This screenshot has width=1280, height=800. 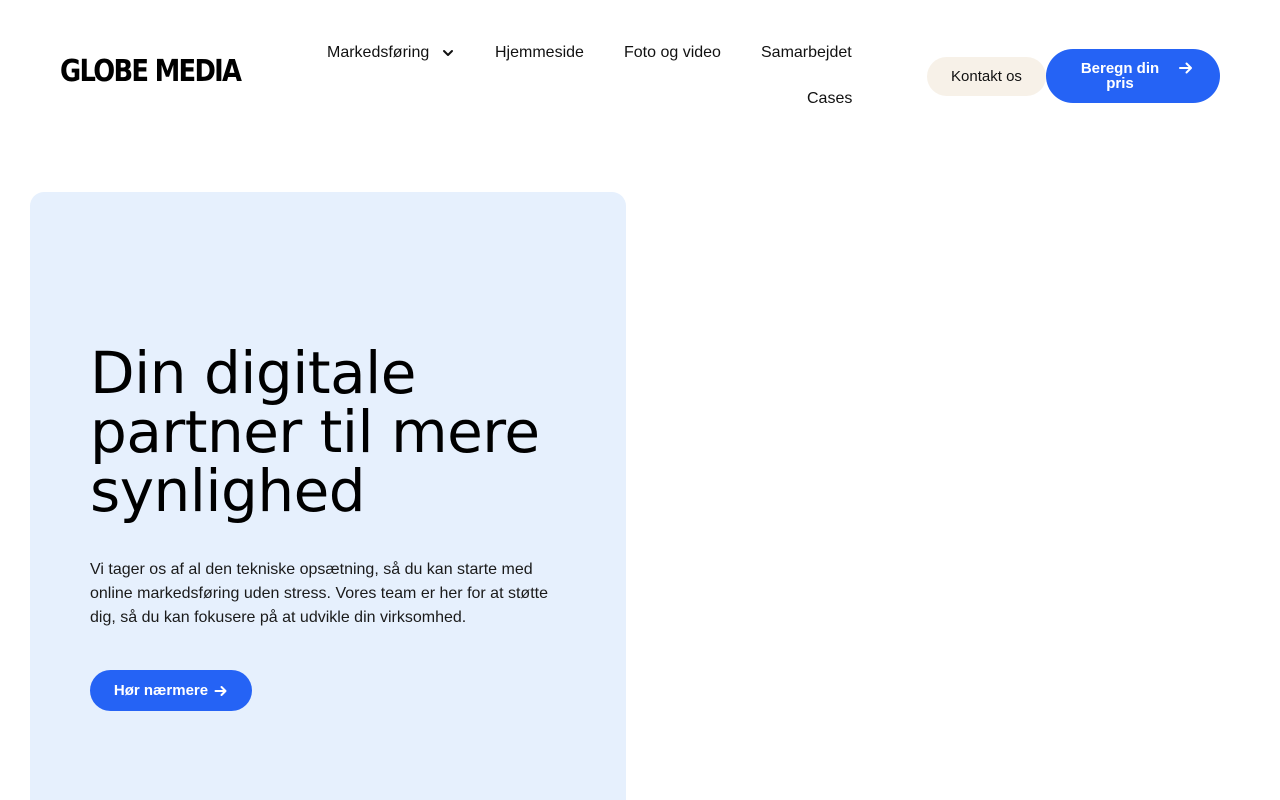 I want to click on logo: GLOBE MEDIA, so click(x=151, y=72).